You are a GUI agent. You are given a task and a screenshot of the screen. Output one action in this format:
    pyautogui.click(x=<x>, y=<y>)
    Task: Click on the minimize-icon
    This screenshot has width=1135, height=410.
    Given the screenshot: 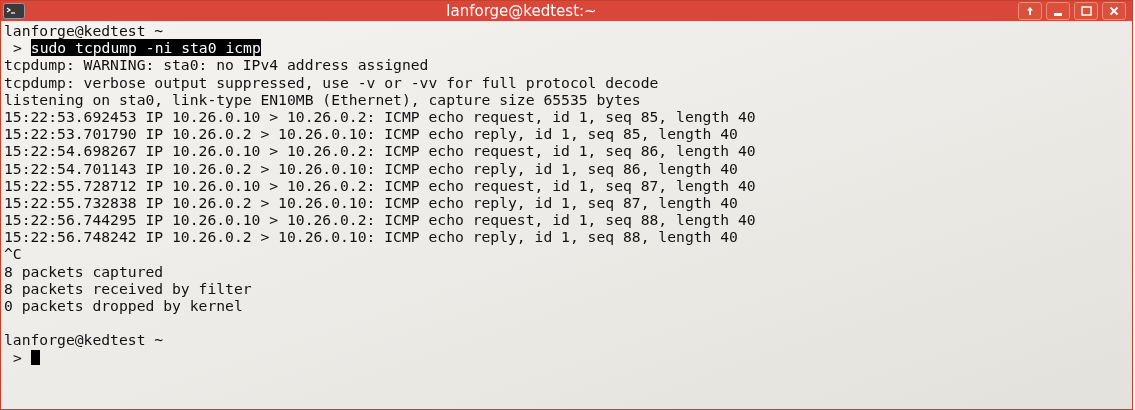 What is the action you would take?
    pyautogui.click(x=1058, y=14)
    